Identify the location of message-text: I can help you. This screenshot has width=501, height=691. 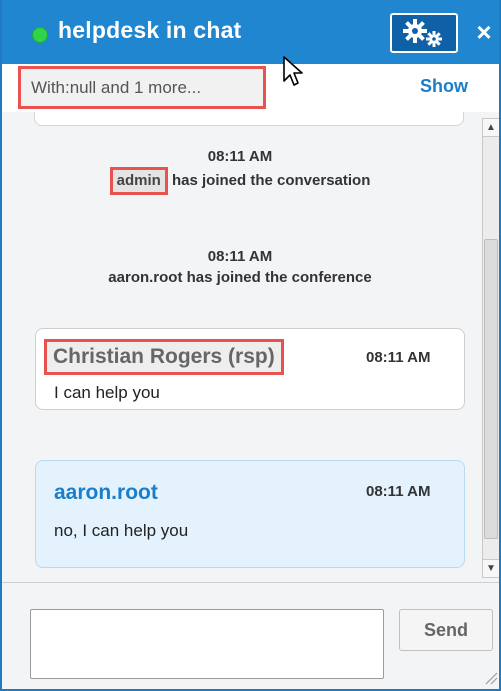
(107, 392).